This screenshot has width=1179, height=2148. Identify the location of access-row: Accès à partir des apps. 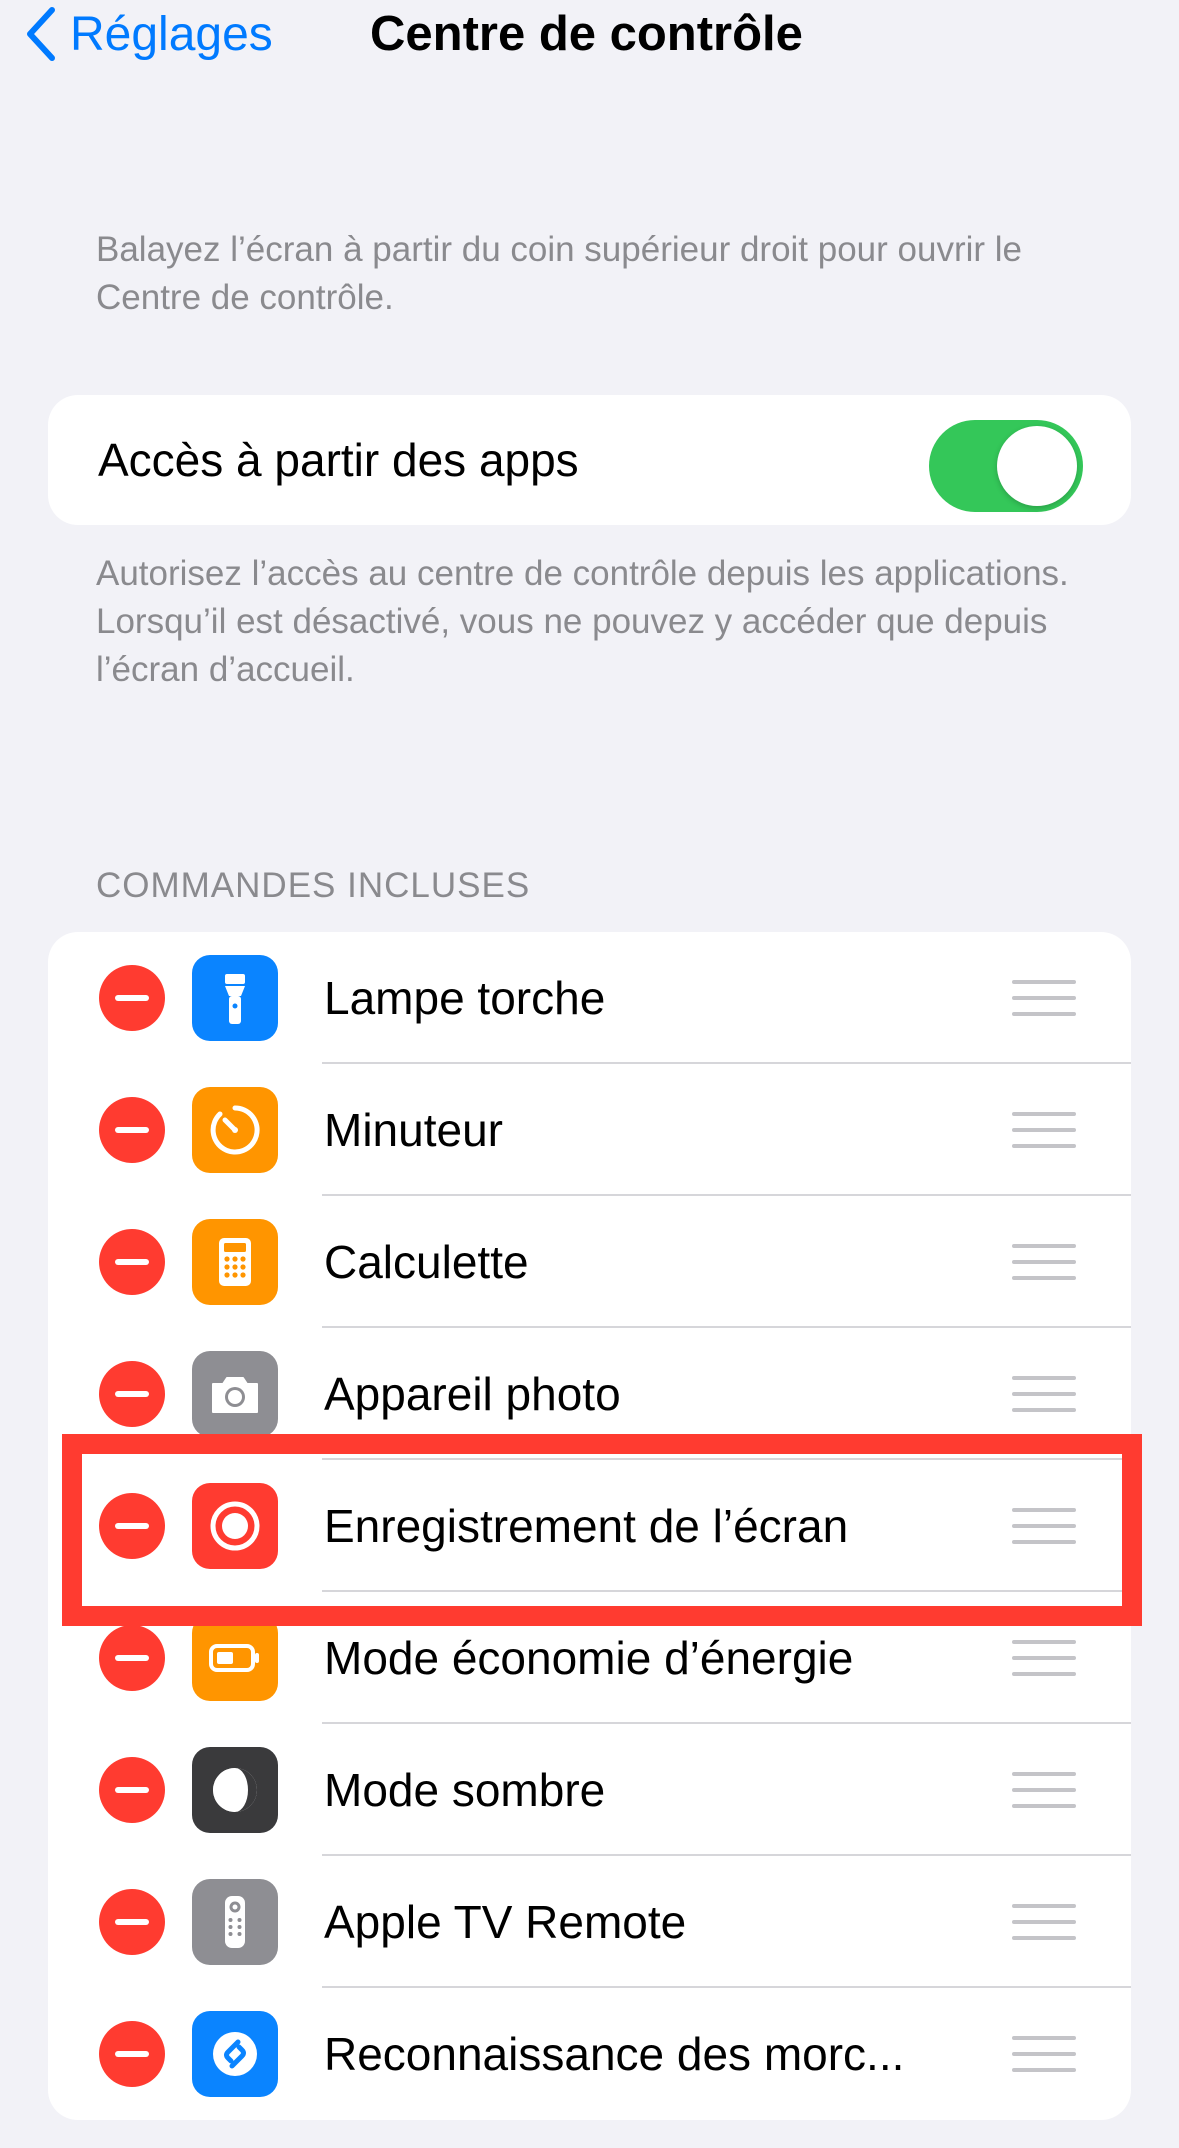
(589, 460).